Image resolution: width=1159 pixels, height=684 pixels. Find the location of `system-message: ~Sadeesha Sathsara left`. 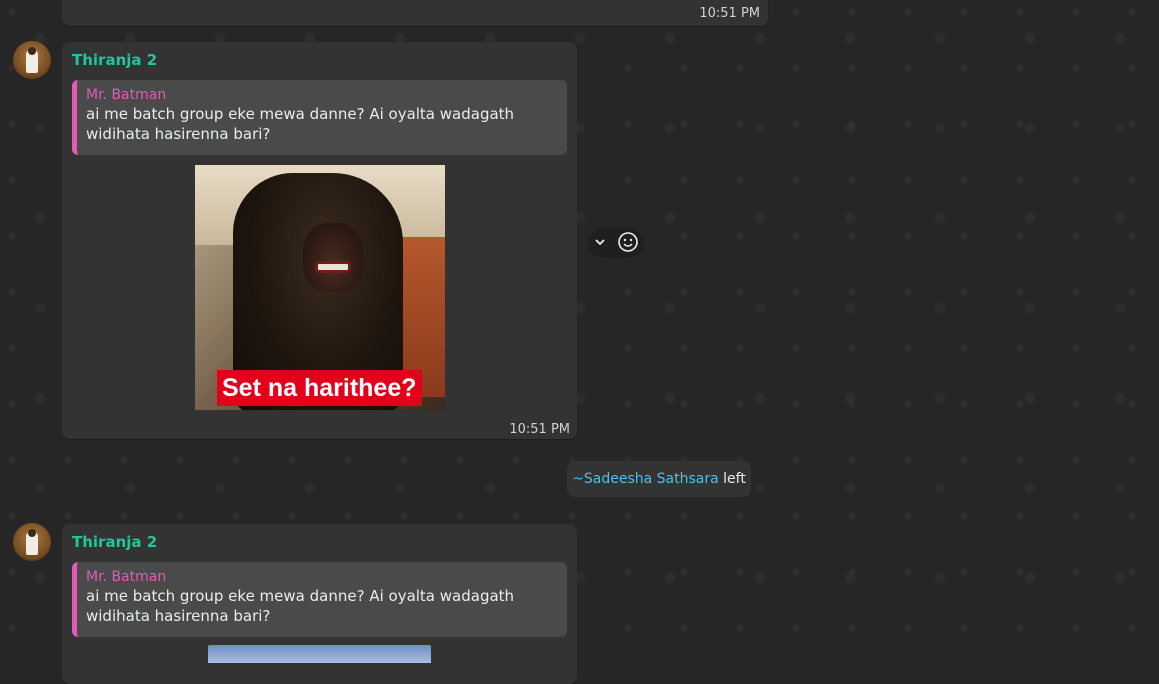

system-message: ~Sadeesha Sathsara left is located at coordinates (659, 479).